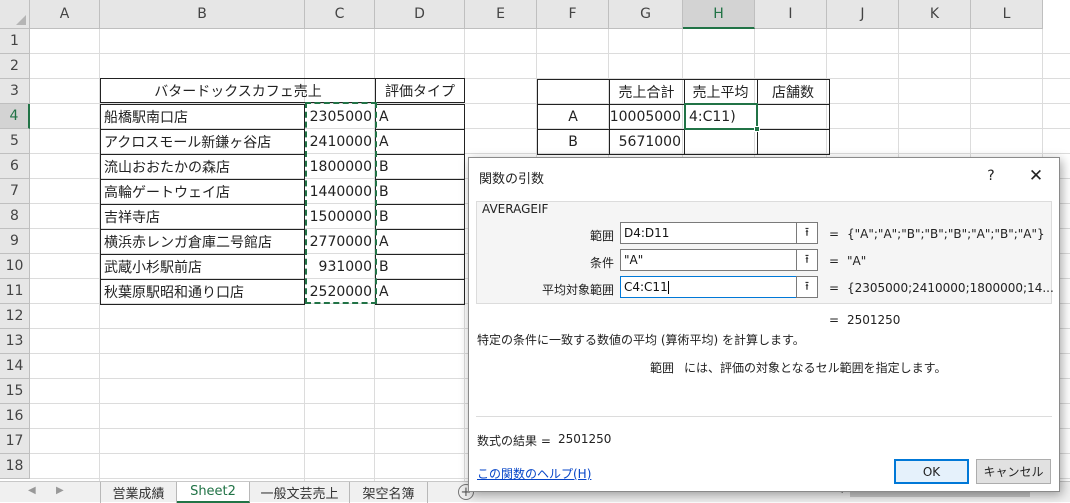 The image size is (1070, 503). Describe the element at coordinates (15, 241) in the screenshot. I see `row-header-9: 9` at that location.